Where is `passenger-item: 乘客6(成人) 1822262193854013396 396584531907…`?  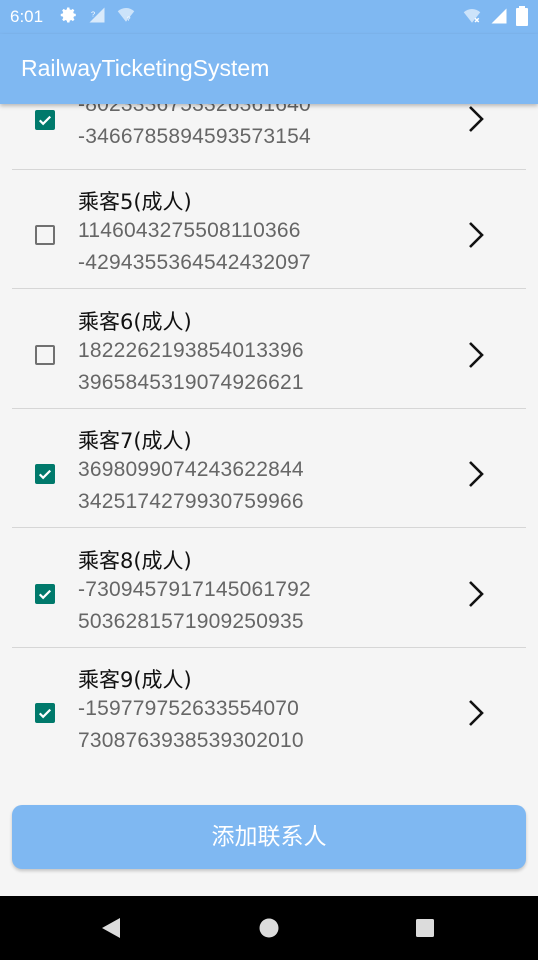
passenger-item: 乘客6(成人) 1822262193854013396 396584531907… is located at coordinates (269, 349).